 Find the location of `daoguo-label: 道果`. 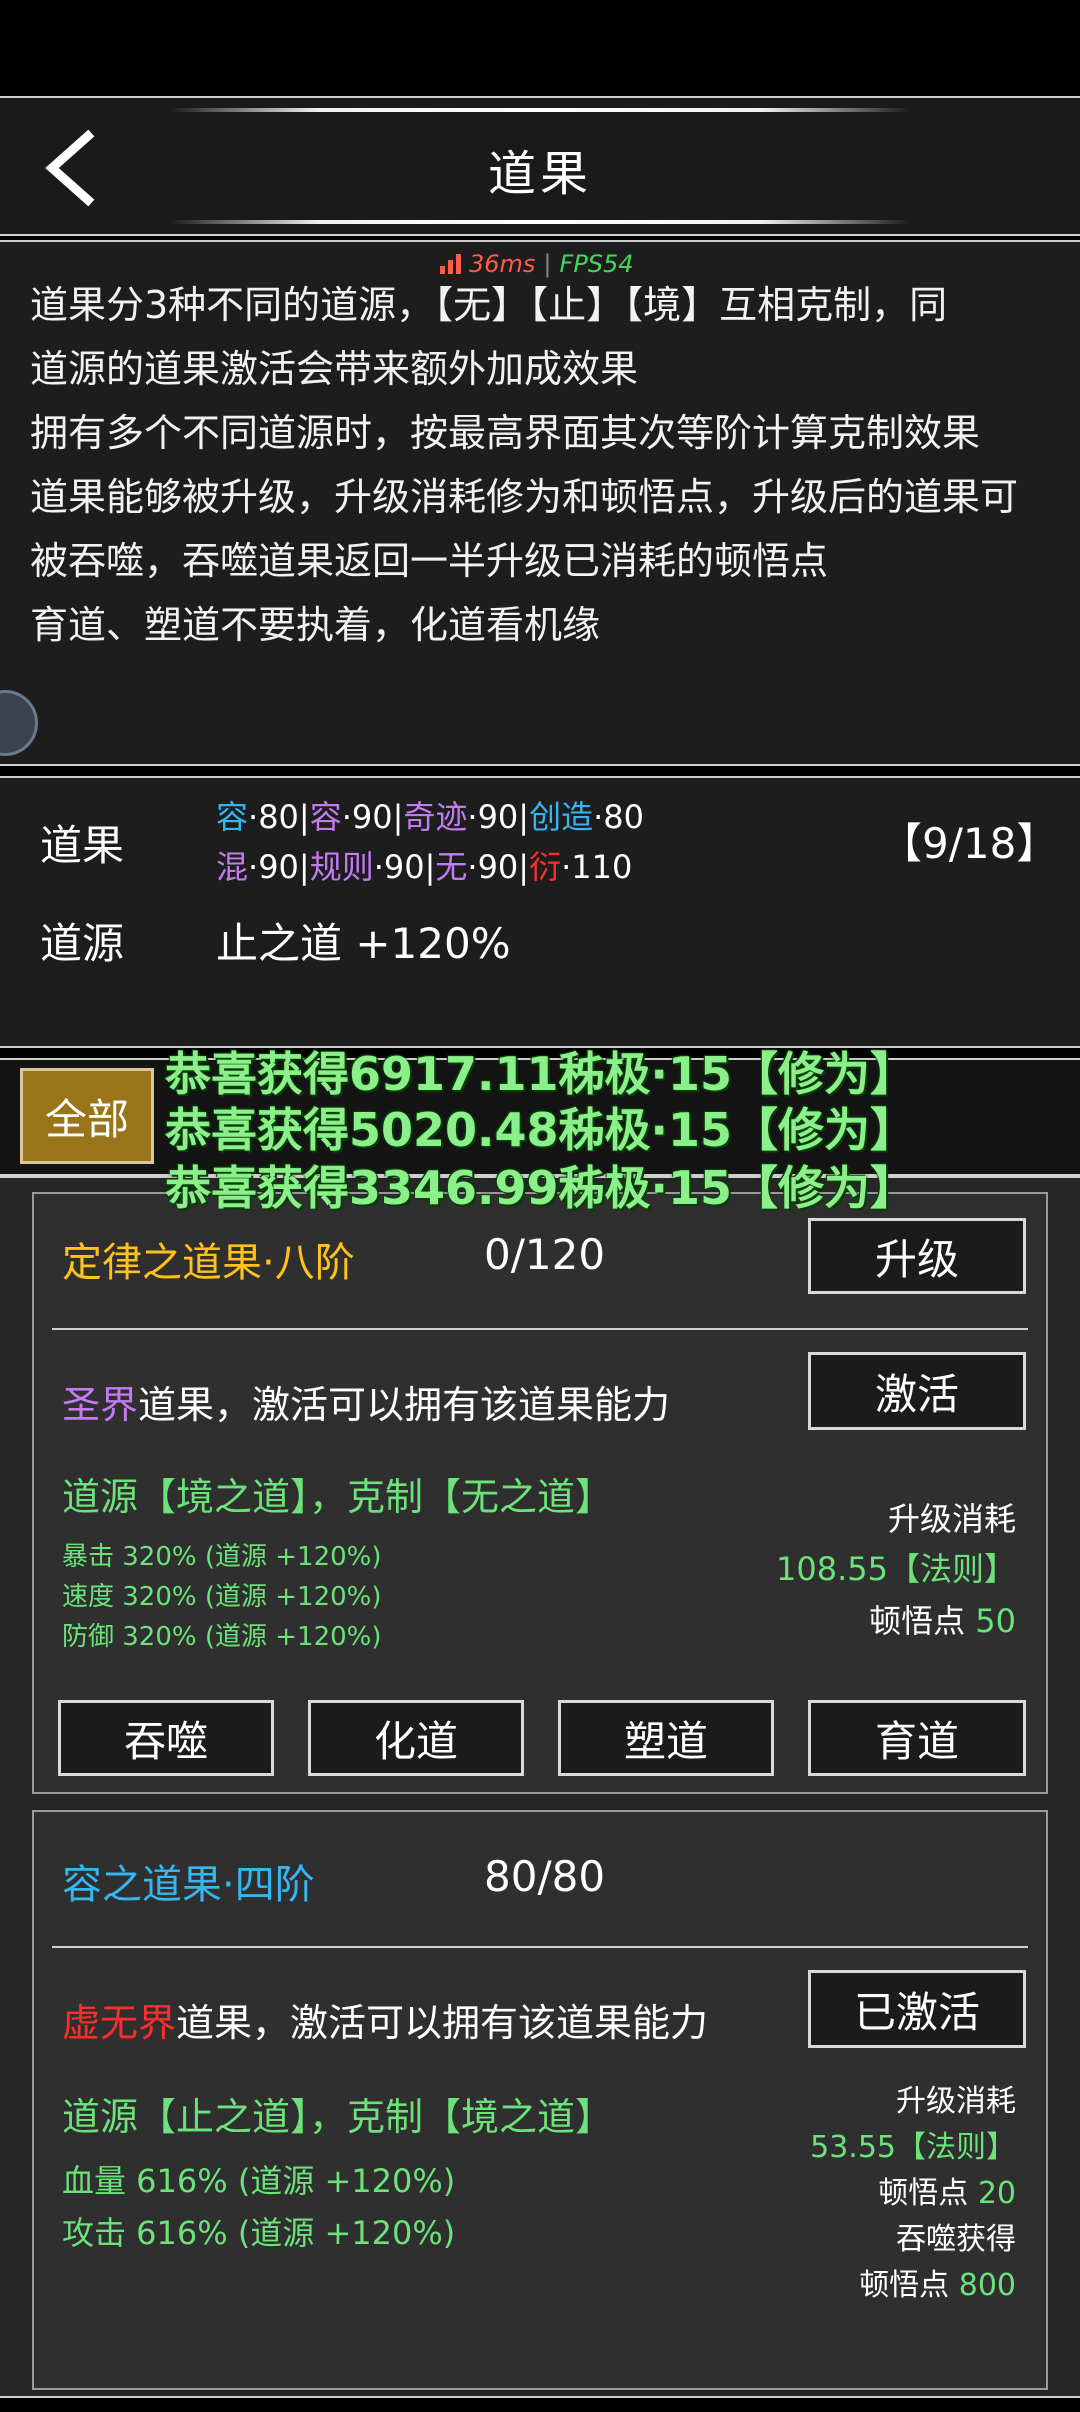

daoguo-label: 道果 is located at coordinates (82, 845).